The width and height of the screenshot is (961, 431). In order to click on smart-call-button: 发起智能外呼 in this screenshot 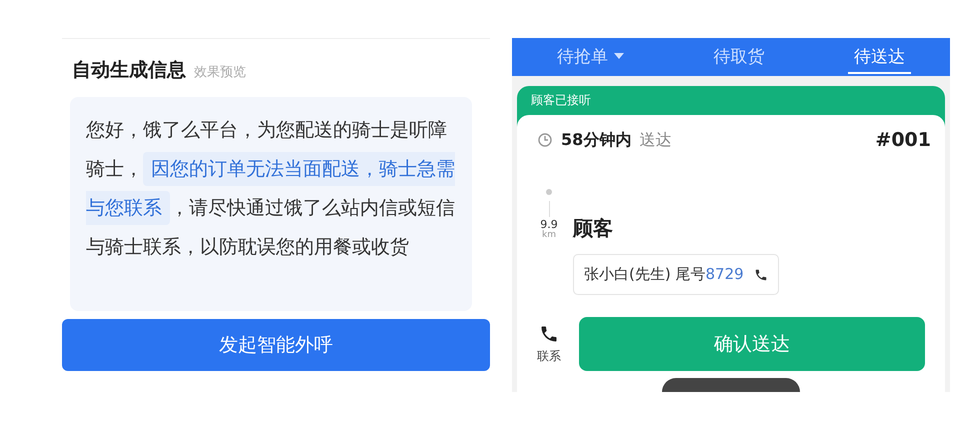, I will do `click(276, 345)`.